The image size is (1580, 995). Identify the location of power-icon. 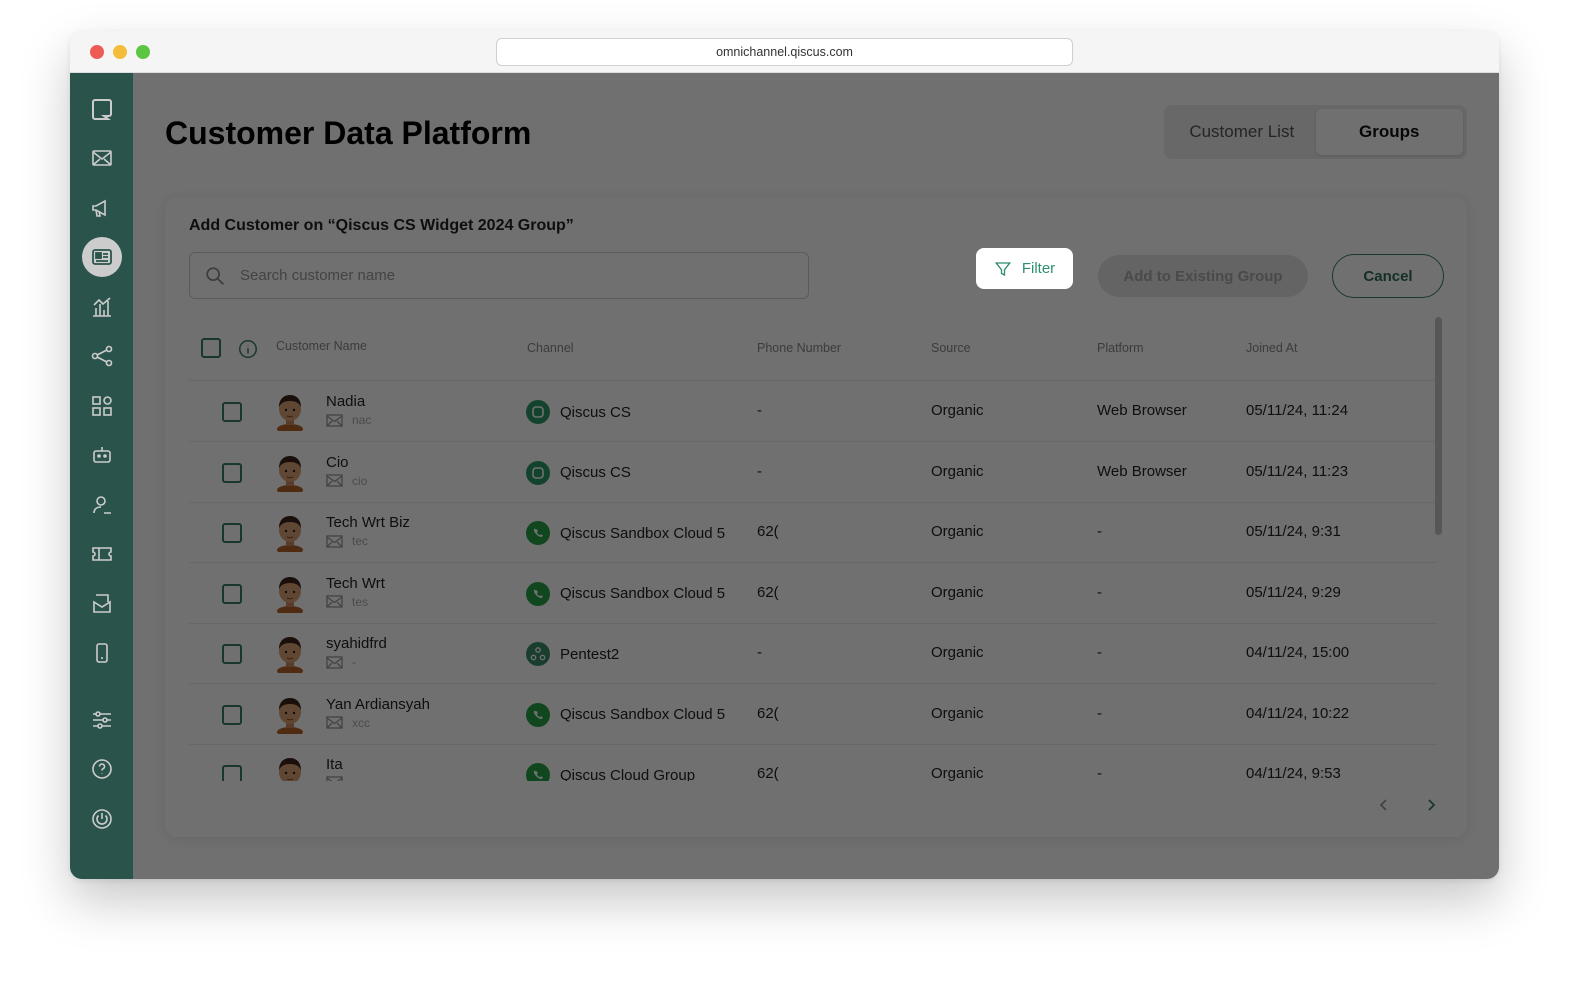
(102, 819).